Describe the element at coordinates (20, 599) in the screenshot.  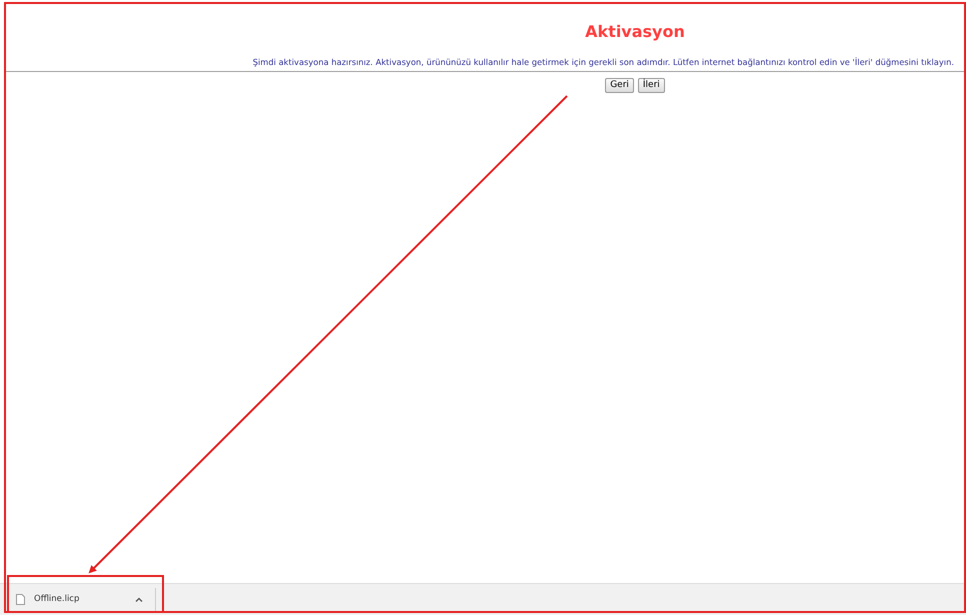
I see `file-icon` at that location.